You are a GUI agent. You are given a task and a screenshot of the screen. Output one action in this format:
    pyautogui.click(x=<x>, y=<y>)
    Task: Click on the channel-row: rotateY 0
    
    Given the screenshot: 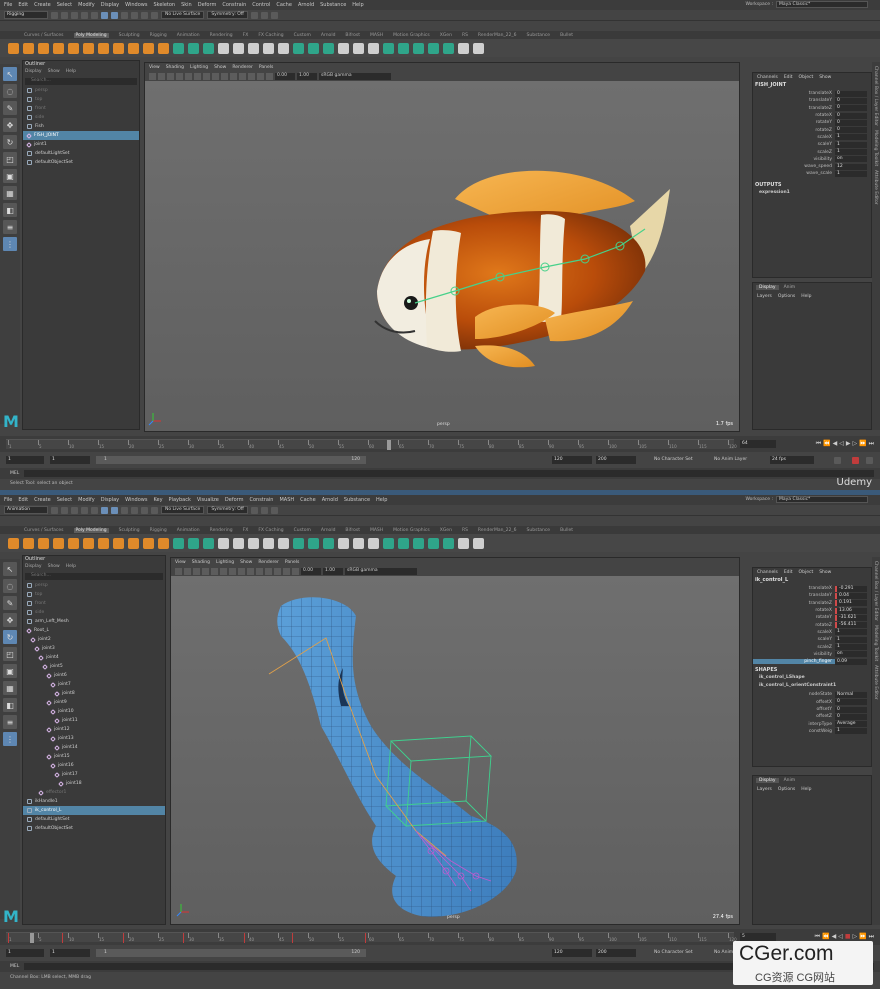 What is the action you would take?
    pyautogui.click(x=812, y=122)
    